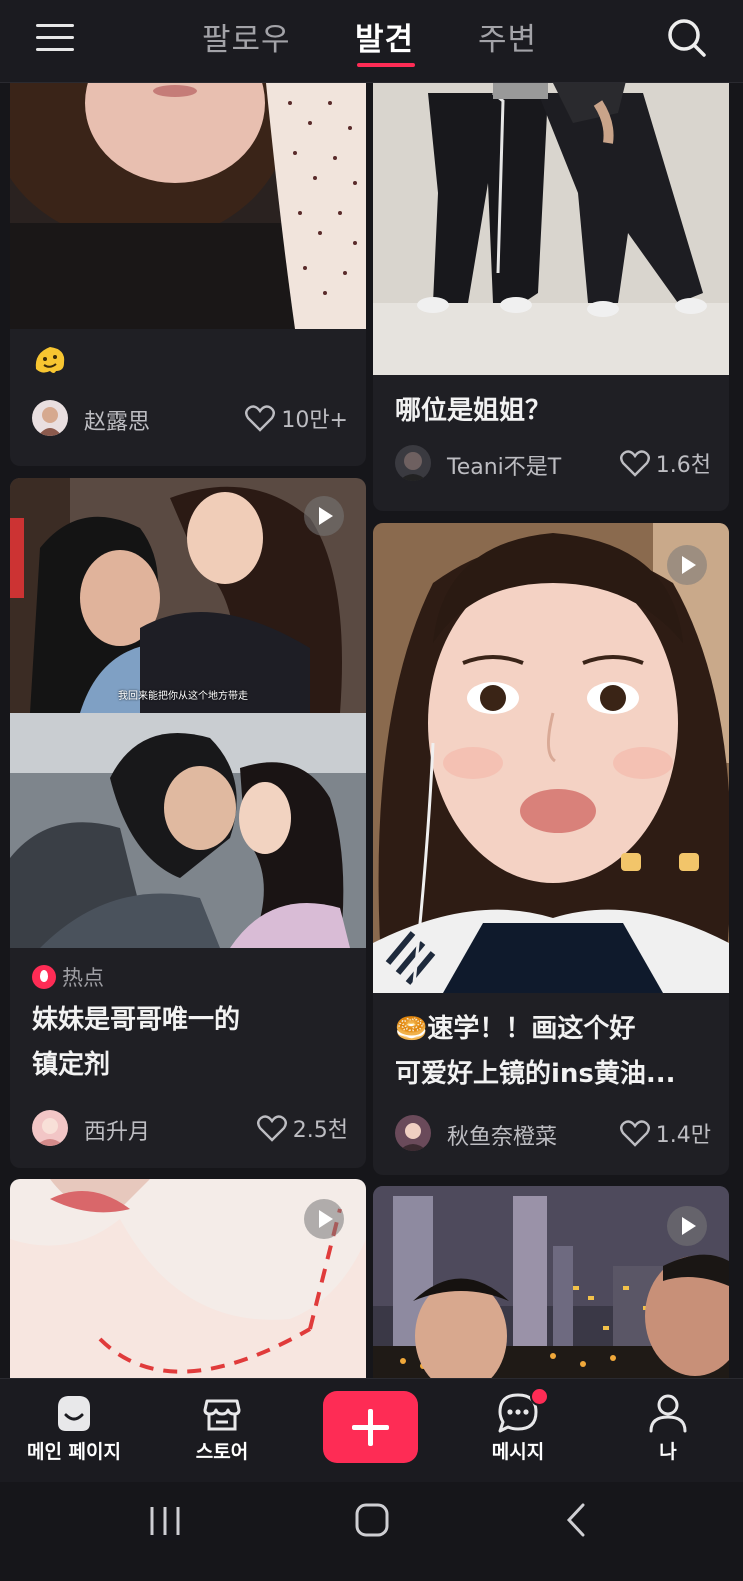 This screenshot has width=743, height=1581. What do you see at coordinates (507, 36) in the screenshot?
I see `tab-nearby: 주변` at bounding box center [507, 36].